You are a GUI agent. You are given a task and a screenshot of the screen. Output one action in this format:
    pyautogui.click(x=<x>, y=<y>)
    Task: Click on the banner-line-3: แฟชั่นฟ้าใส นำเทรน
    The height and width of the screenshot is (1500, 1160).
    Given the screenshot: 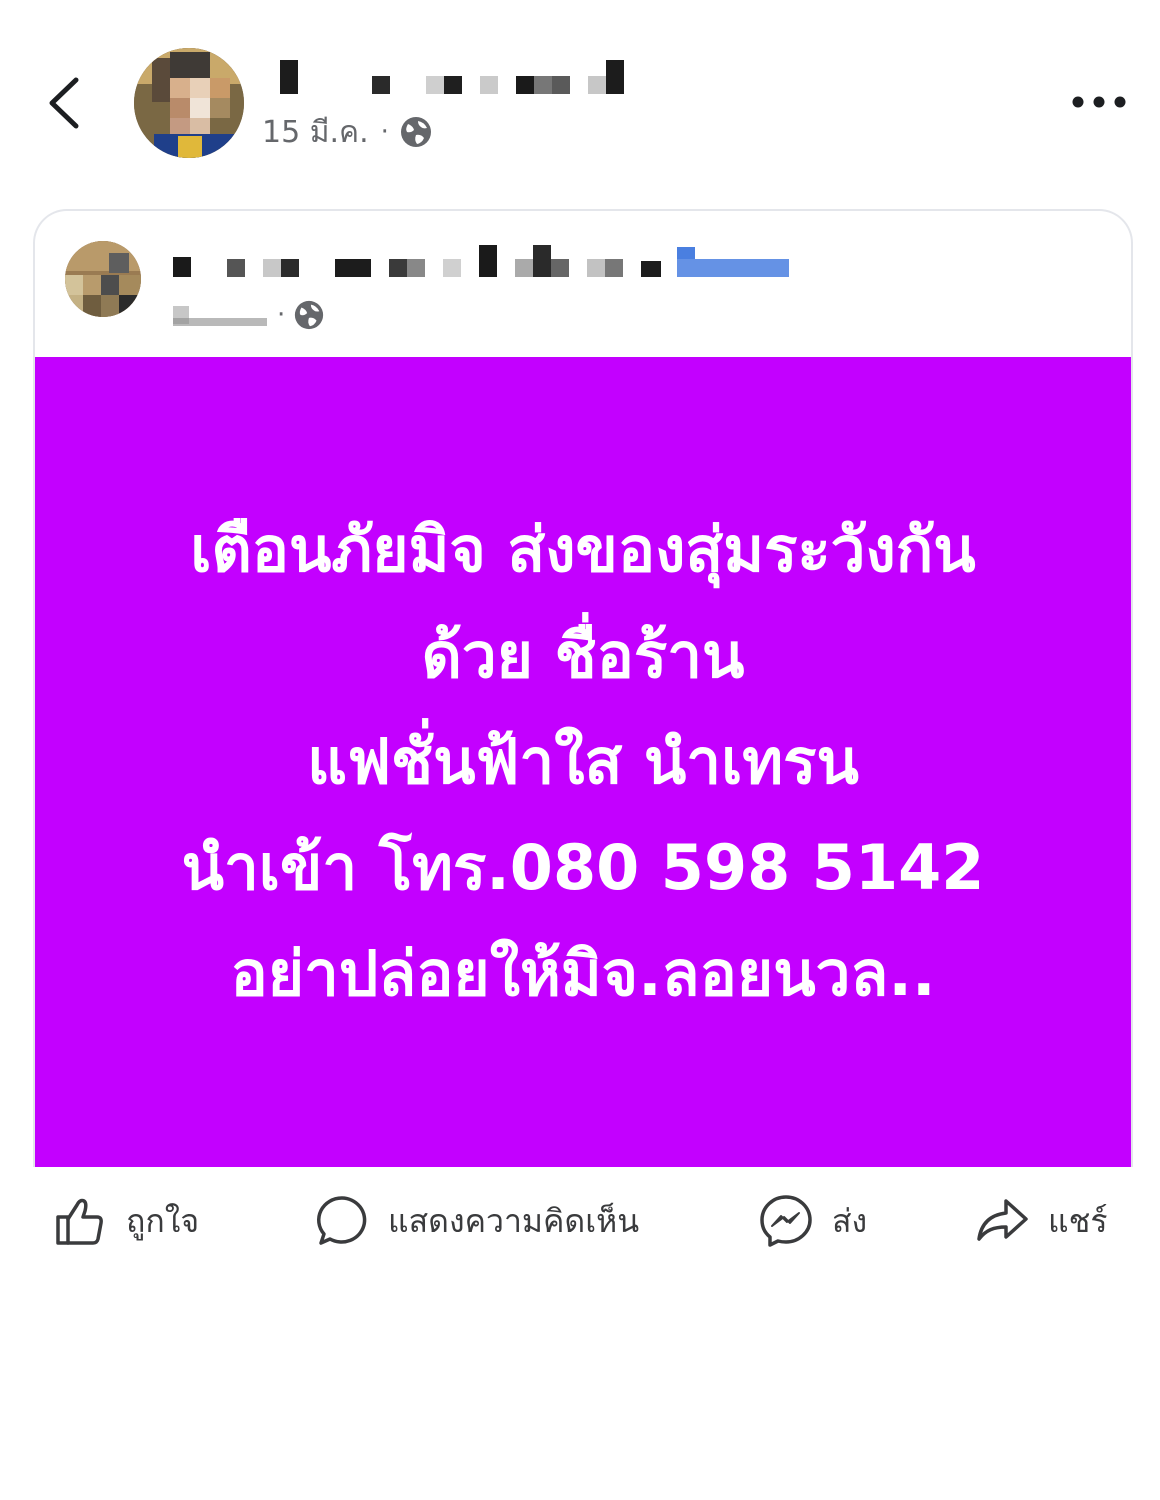 What is the action you would take?
    pyautogui.click(x=583, y=761)
    